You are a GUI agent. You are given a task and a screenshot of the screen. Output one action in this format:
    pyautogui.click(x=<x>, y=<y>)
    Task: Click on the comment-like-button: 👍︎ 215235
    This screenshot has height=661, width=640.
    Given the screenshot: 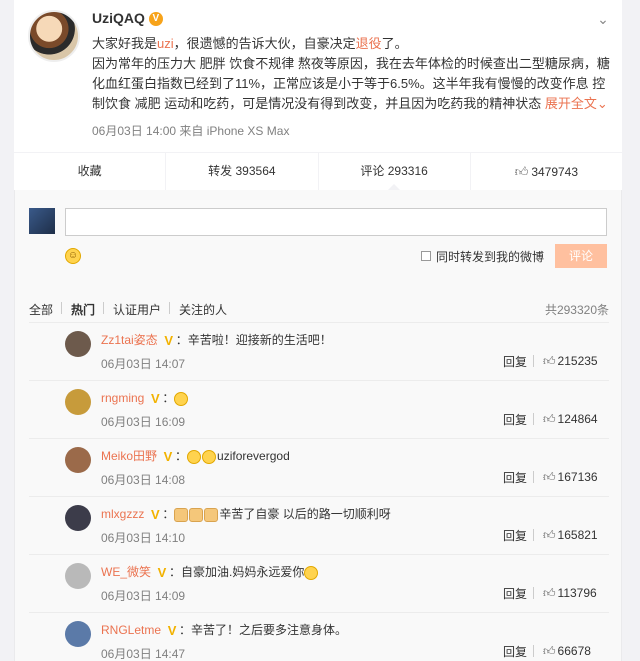 What is the action you would take?
    pyautogui.click(x=570, y=361)
    